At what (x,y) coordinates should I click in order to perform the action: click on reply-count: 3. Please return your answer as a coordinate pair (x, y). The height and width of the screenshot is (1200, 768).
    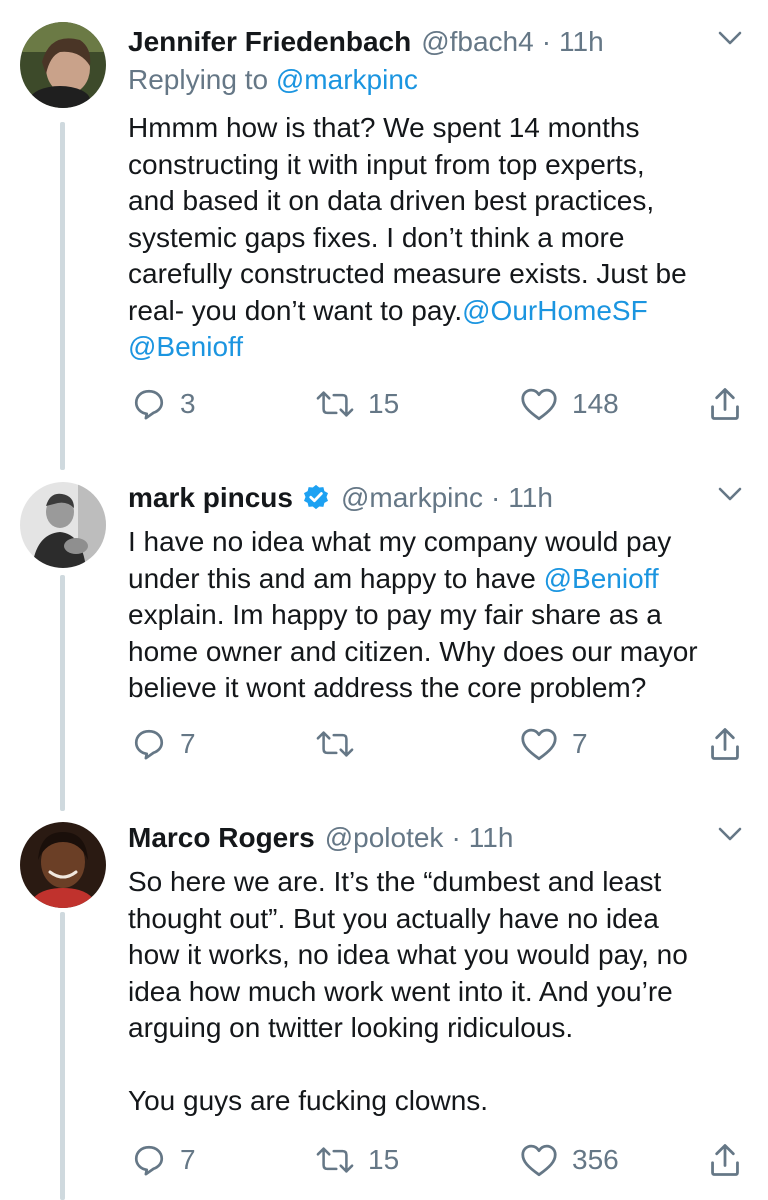
    Looking at the image, I should click on (188, 403).